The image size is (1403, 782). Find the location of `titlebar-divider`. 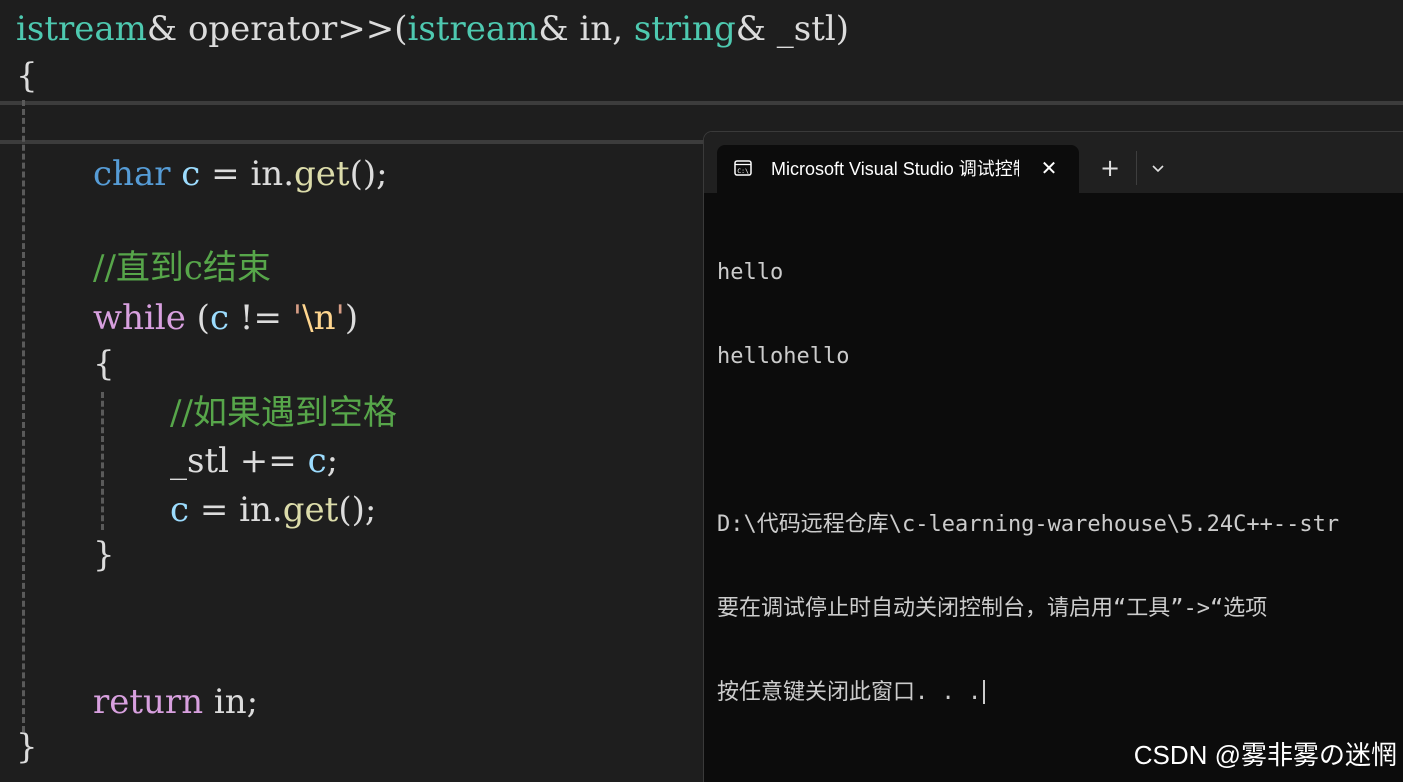

titlebar-divider is located at coordinates (1136, 168).